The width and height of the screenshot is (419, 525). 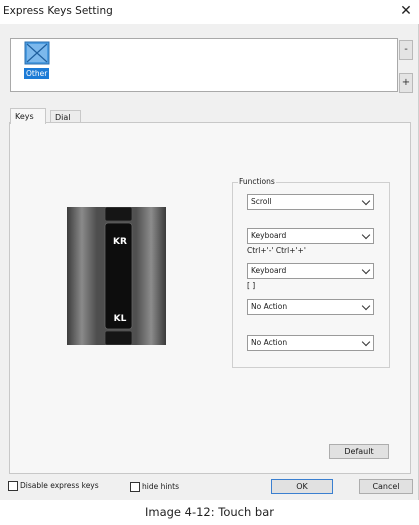 What do you see at coordinates (58, 11) in the screenshot?
I see `window-title: Express Keys Setting` at bounding box center [58, 11].